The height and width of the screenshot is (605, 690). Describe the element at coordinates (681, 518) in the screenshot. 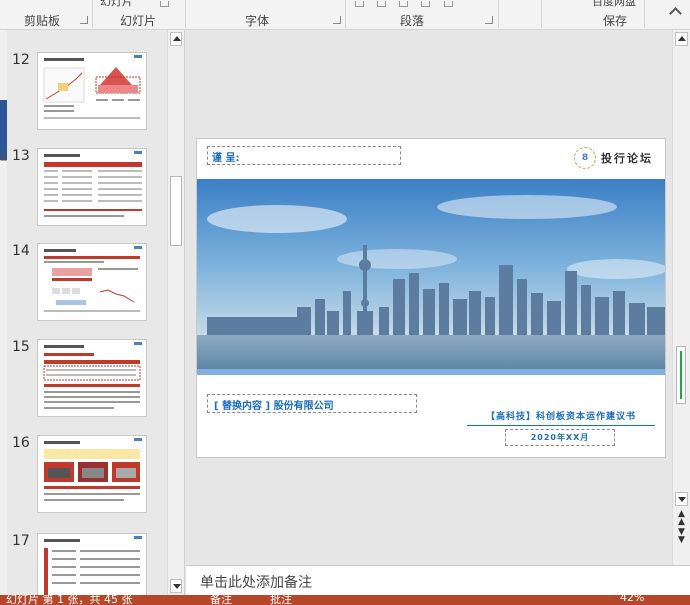

I see `previous-slide-icon: ▲ ▲` at that location.